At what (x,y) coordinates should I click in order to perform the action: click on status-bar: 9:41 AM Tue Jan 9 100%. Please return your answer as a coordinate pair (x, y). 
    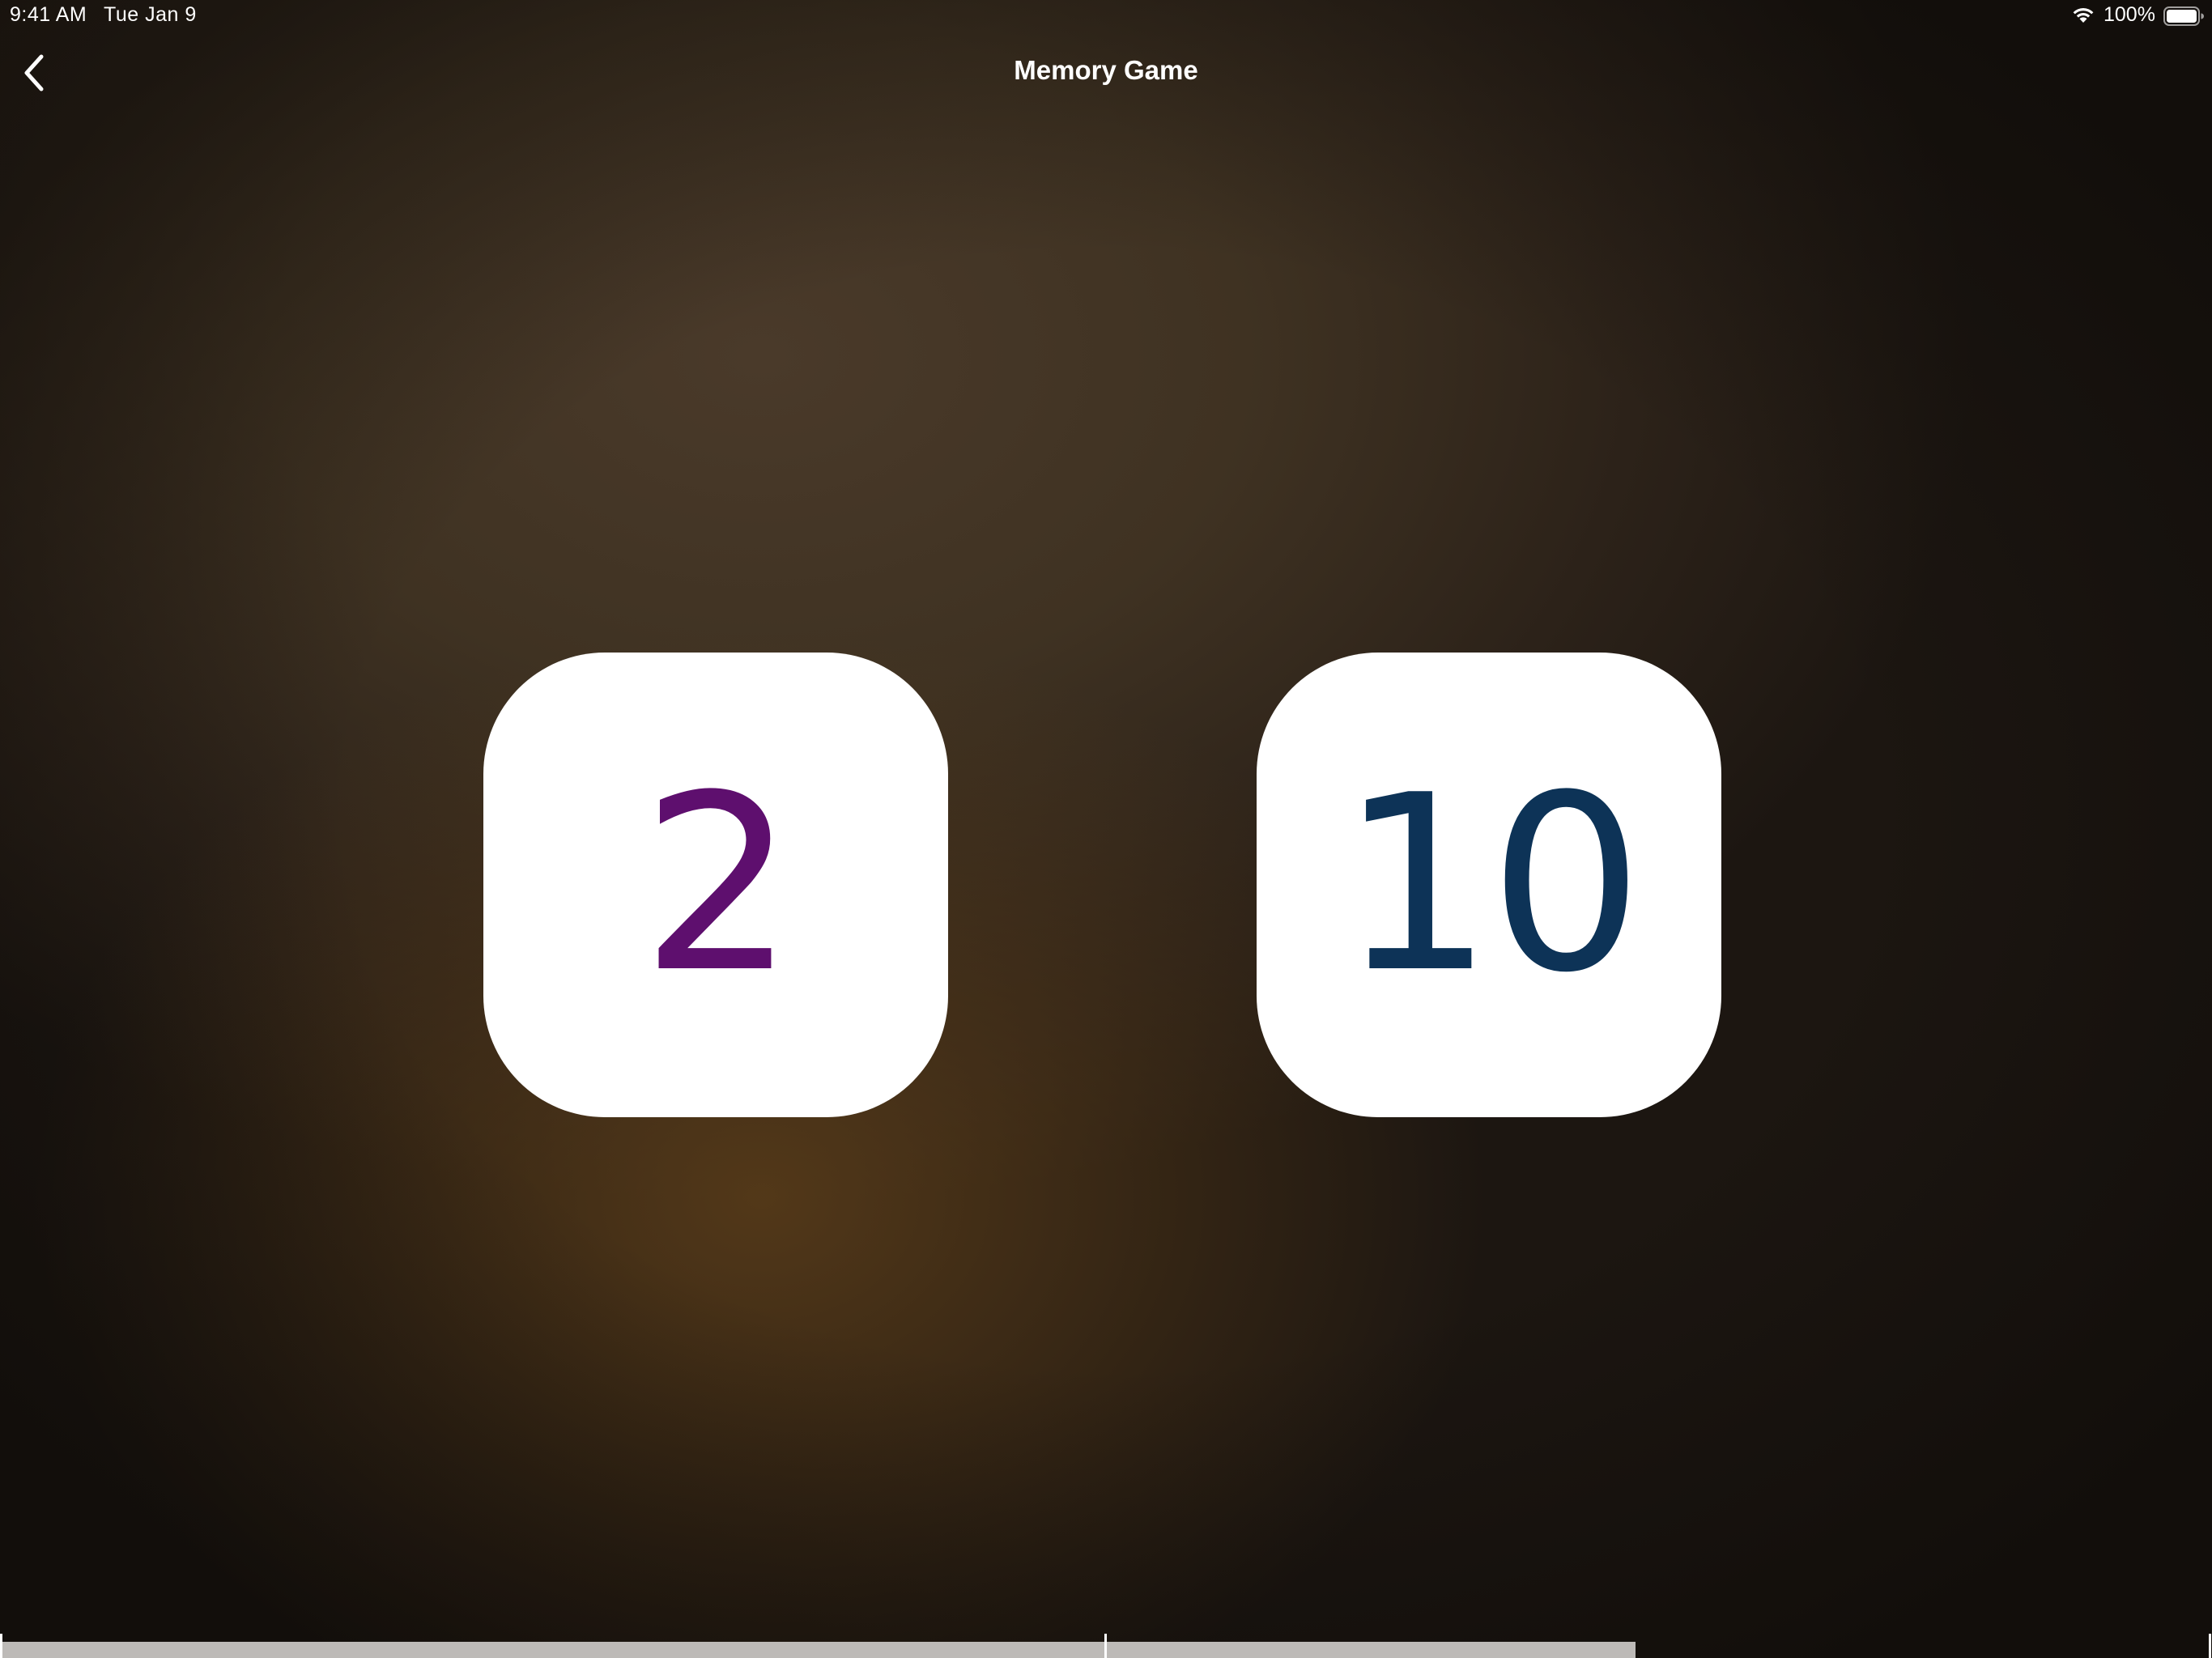
    Looking at the image, I should click on (1106, 16).